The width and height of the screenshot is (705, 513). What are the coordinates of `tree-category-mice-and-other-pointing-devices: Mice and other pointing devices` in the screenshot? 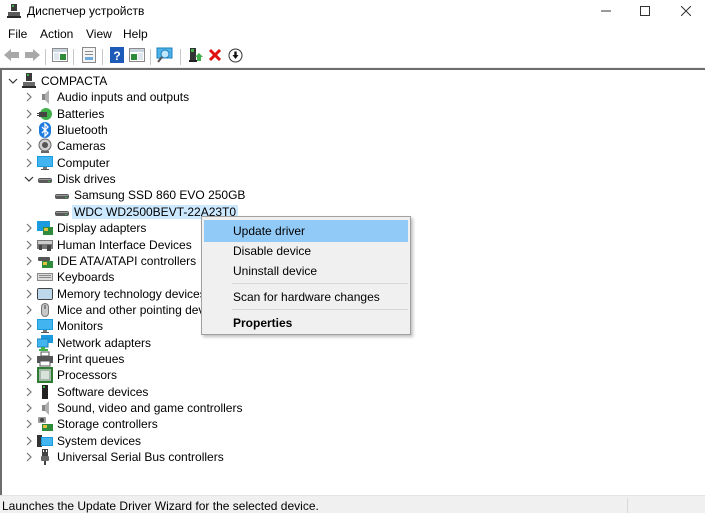 It's located at (125, 310).